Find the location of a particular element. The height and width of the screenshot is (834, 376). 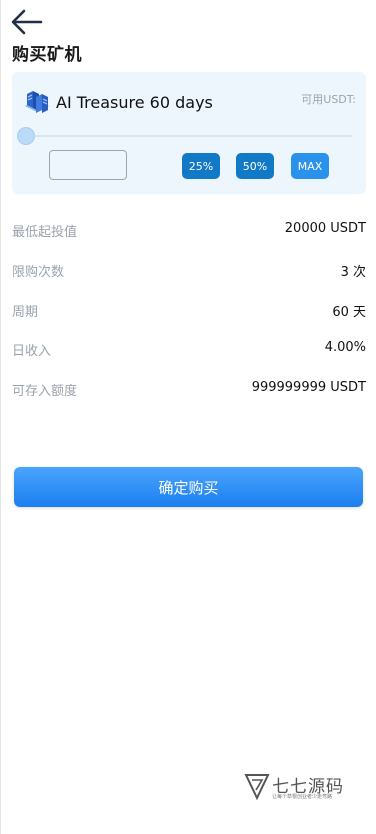

server-tower-icon is located at coordinates (37, 102).